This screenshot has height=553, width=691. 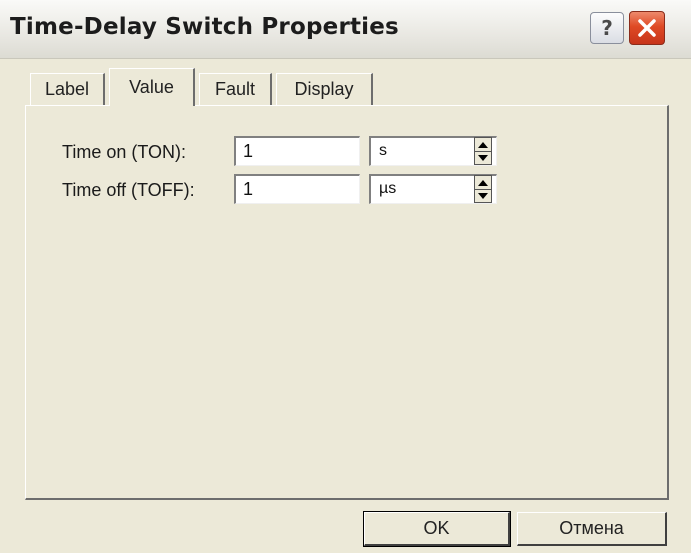 What do you see at coordinates (388, 188) in the screenshot?
I see `toff-unit-text: µs` at bounding box center [388, 188].